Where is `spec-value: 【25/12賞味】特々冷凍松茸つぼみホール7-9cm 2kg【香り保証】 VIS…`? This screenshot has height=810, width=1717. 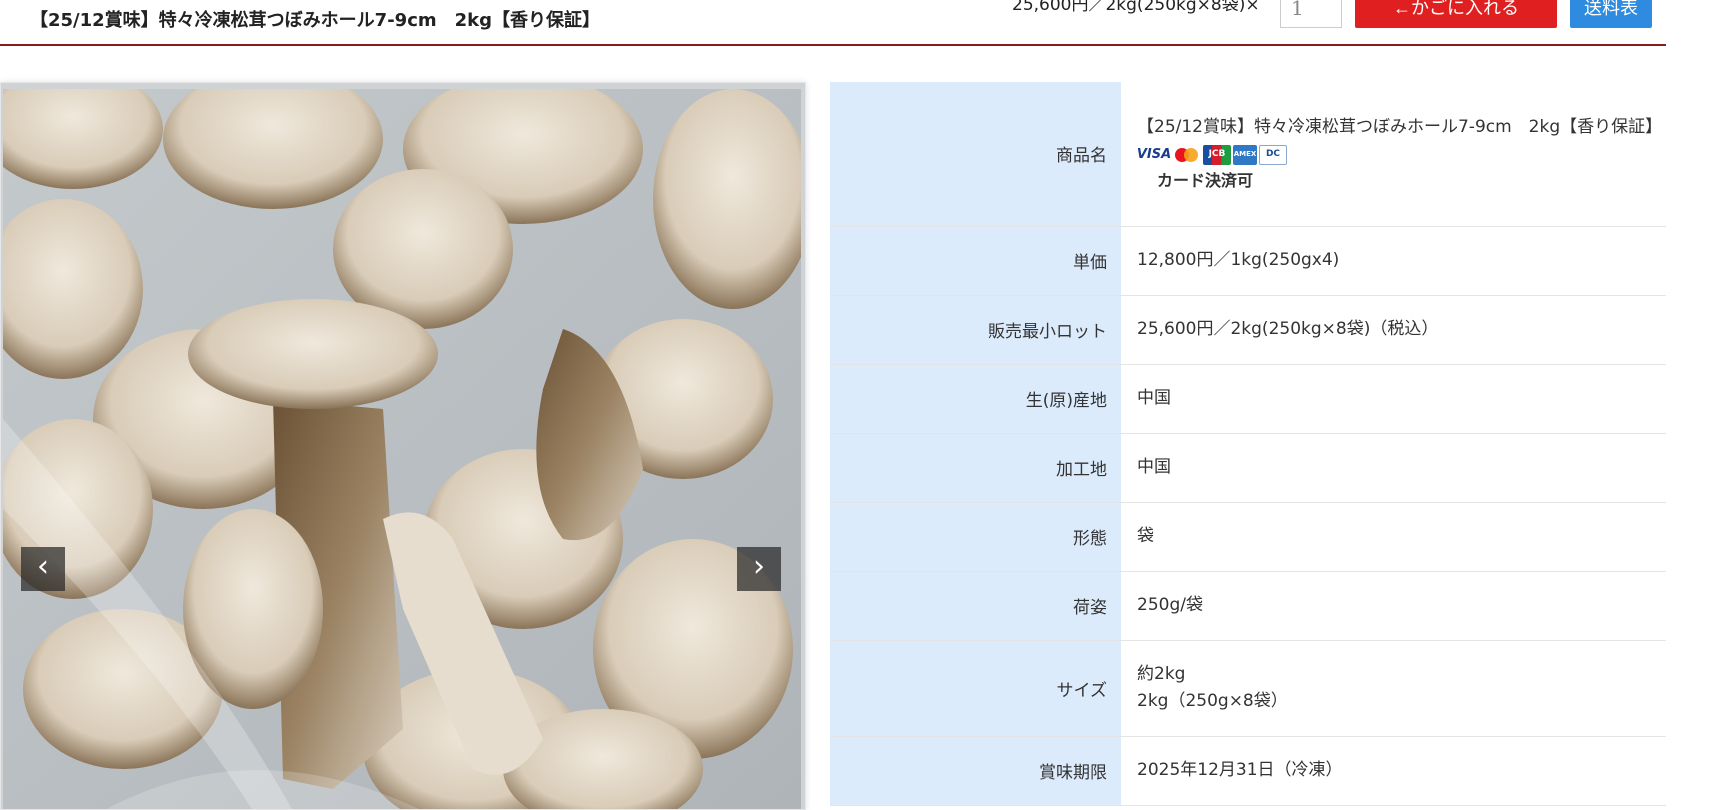
spec-value: 【25/12賞味】特々冷凍松茸つぼみホール7-9cm 2kg【香り保証】 VIS… is located at coordinates (1393, 154).